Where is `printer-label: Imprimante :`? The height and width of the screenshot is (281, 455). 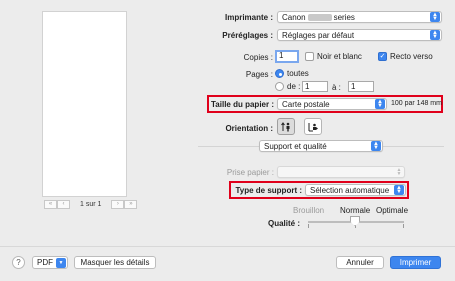 printer-label: Imprimante : is located at coordinates (248, 17).